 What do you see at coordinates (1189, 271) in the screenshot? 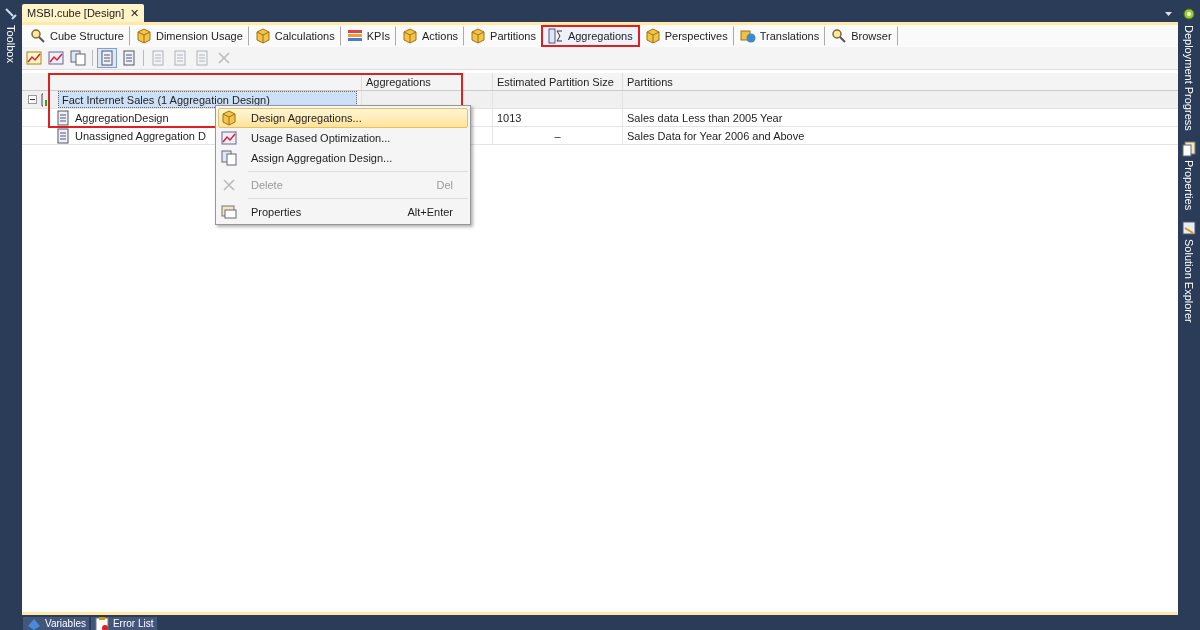
I see `panel-tab: Solution Explorer` at bounding box center [1189, 271].